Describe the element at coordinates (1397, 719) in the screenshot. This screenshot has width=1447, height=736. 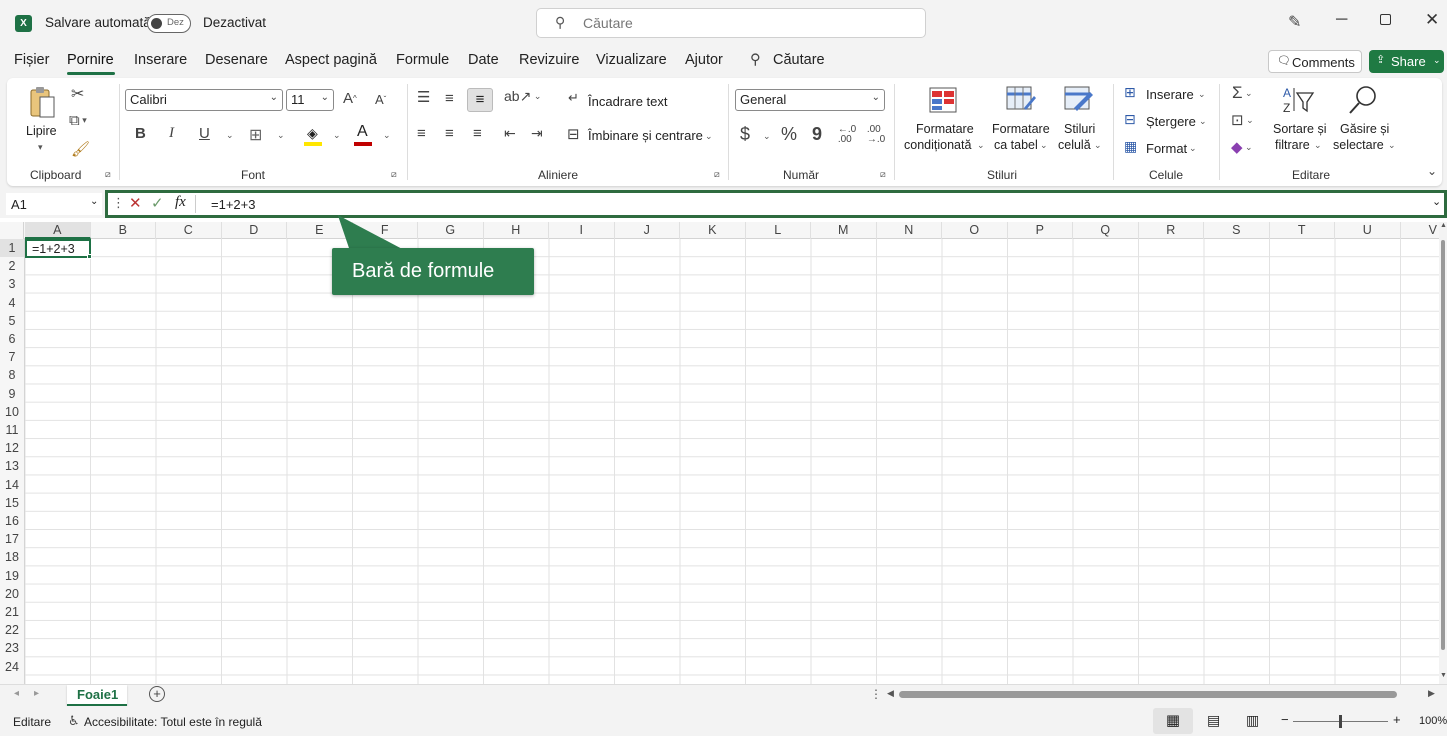
I see `zoom-in-icon: +` at that location.